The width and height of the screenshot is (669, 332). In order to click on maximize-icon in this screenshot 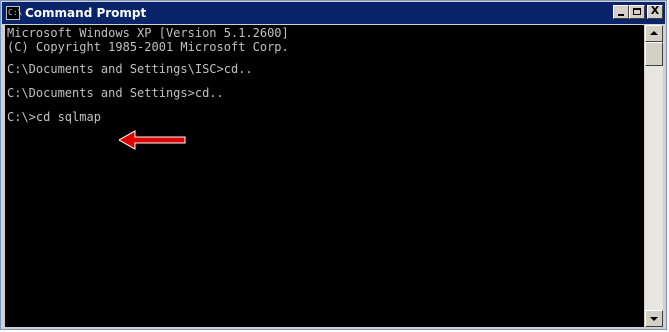, I will do `click(637, 11)`.